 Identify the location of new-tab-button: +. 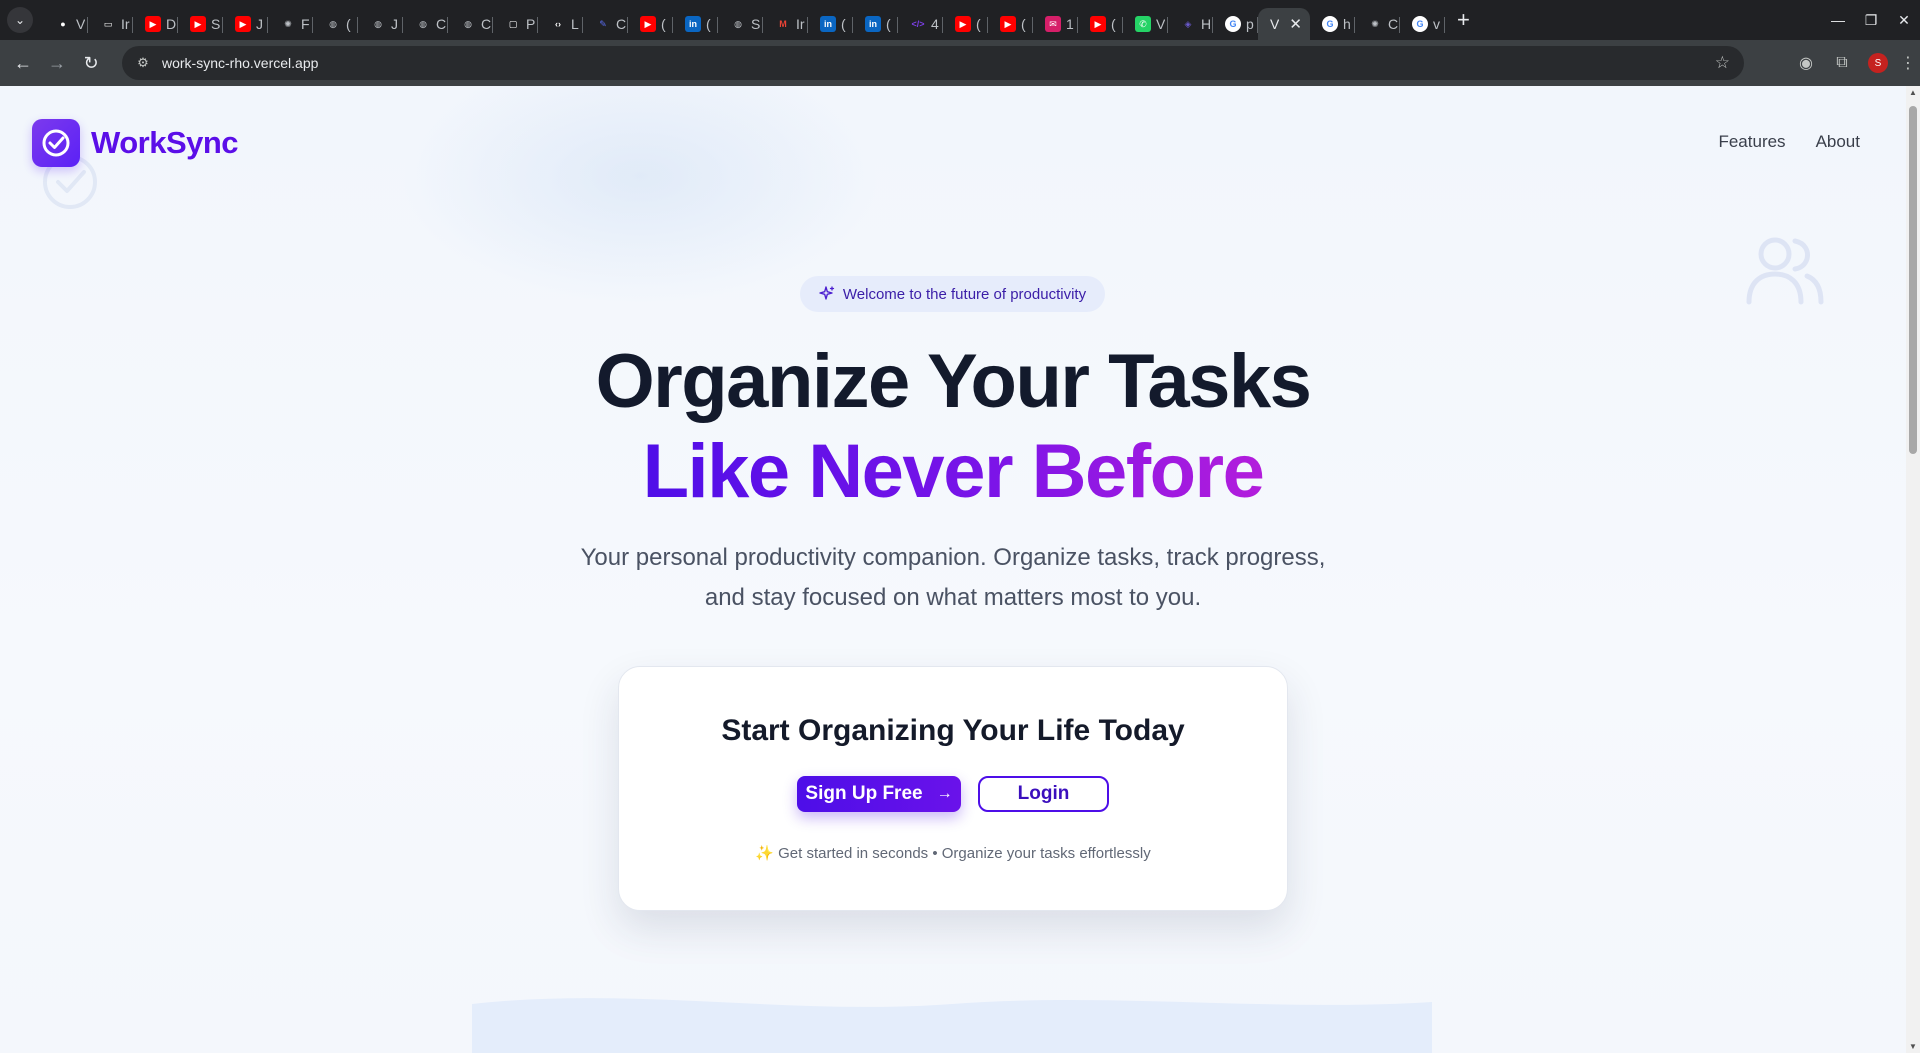
(1463, 20).